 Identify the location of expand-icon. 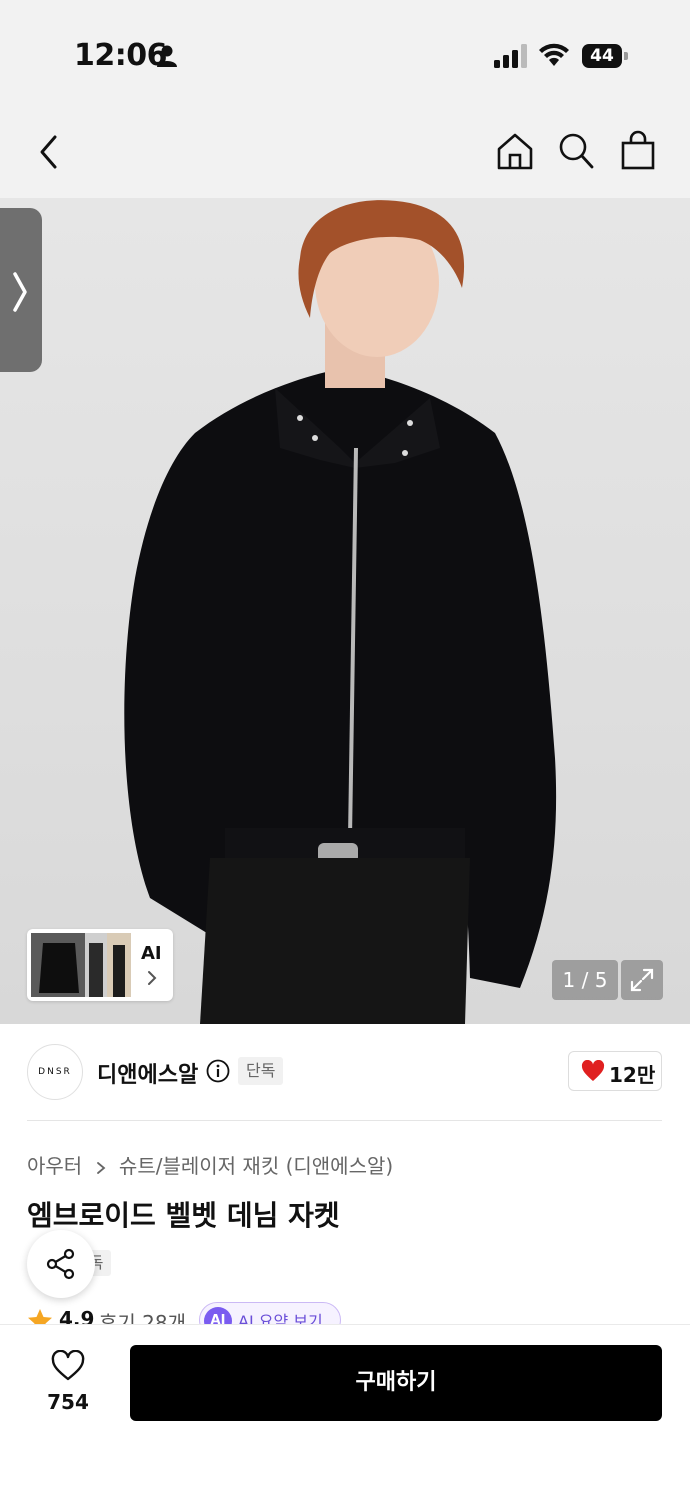
(642, 980).